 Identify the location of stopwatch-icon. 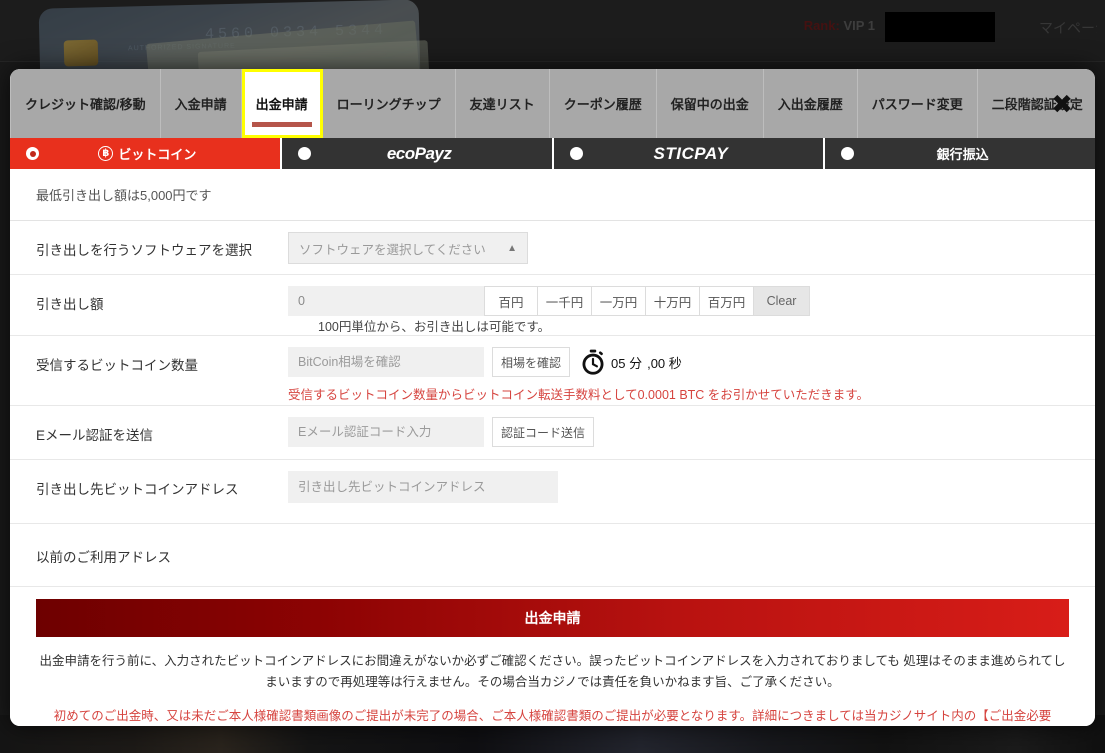
(593, 362).